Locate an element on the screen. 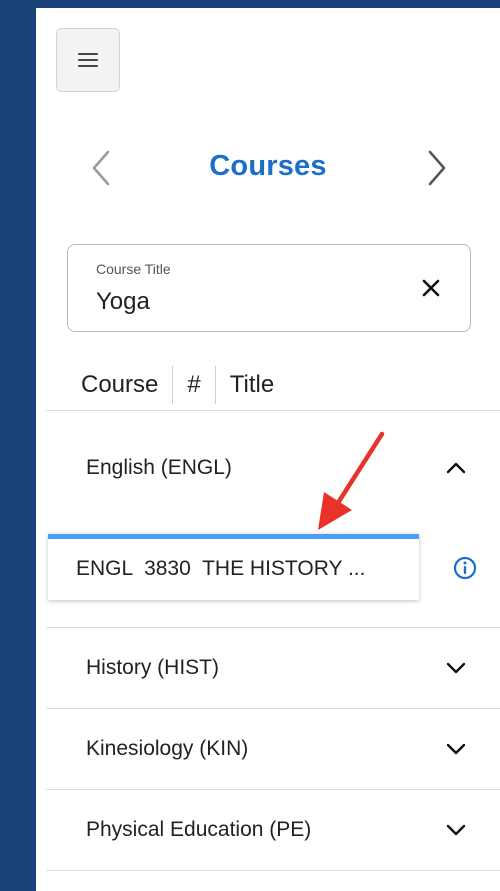 This screenshot has height=891, width=500. hamburger-icon is located at coordinates (88, 60).